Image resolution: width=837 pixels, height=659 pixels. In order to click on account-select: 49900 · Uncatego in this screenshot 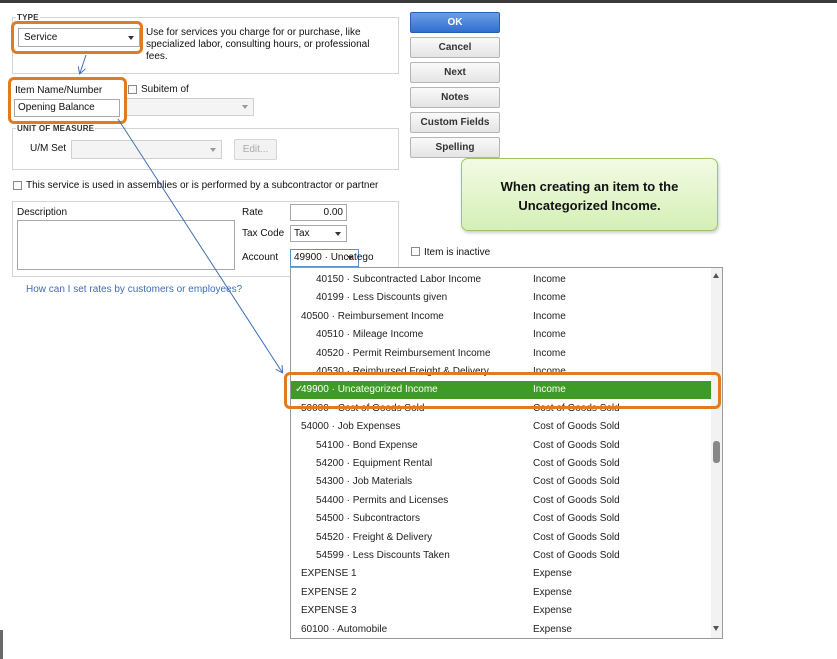, I will do `click(332, 258)`.